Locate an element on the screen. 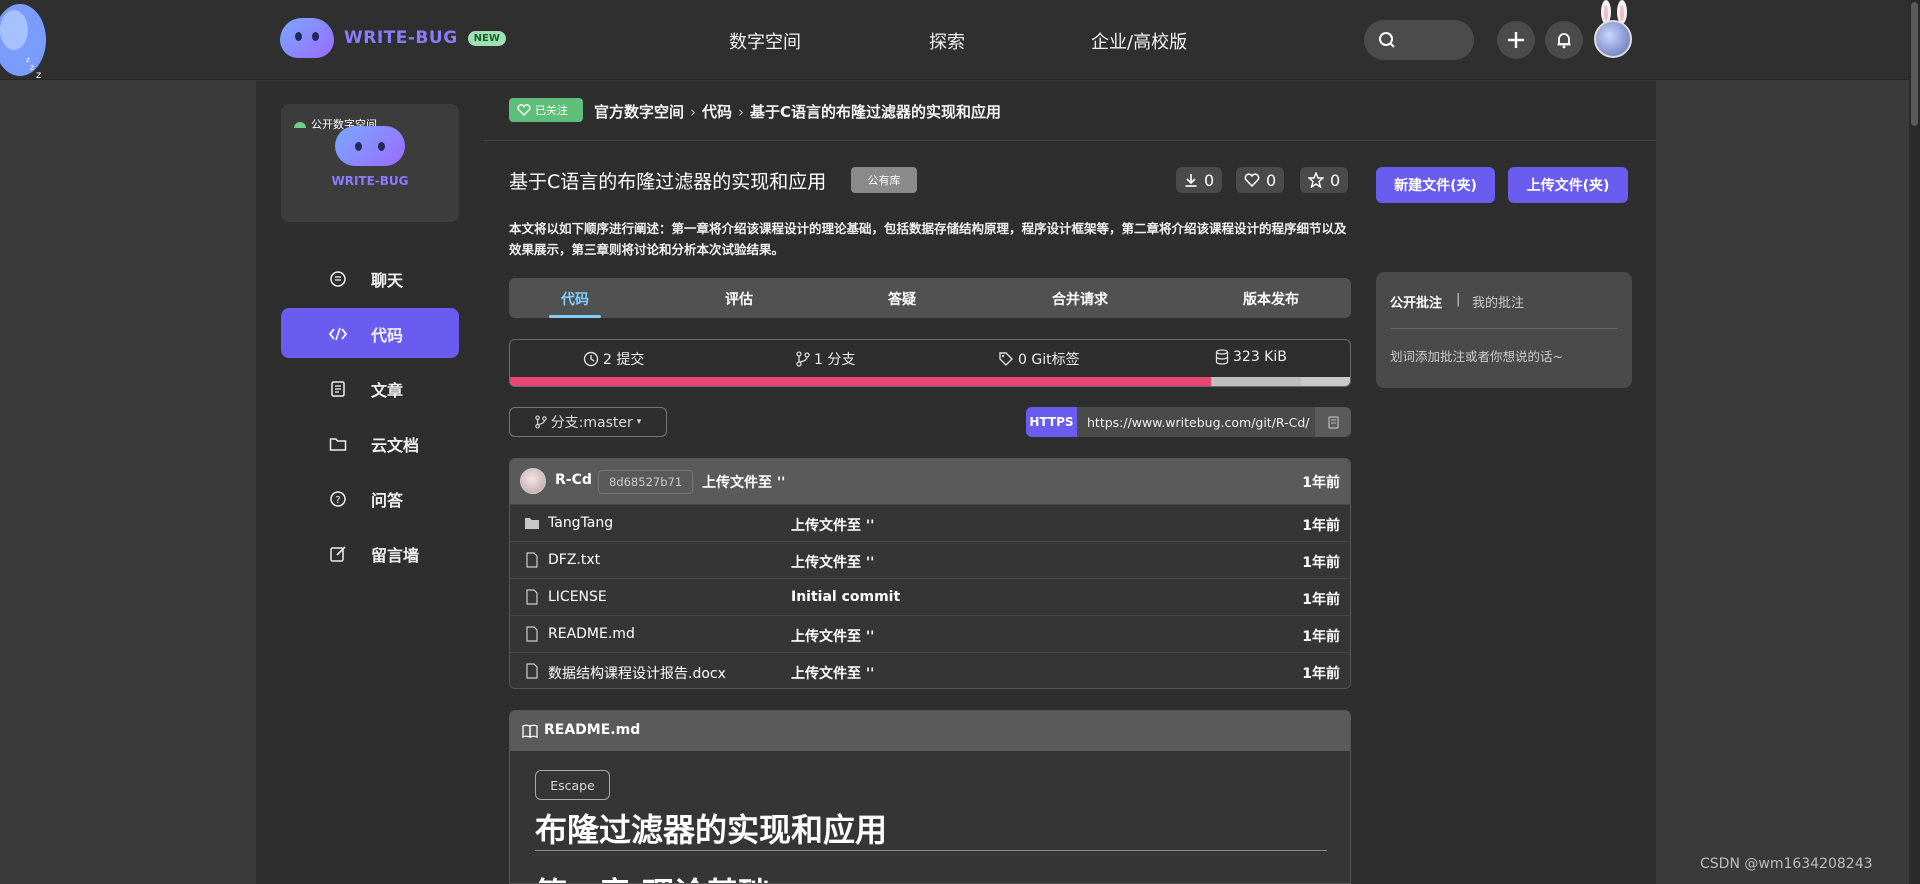 The width and height of the screenshot is (1920, 884). scrollbar-thumb is located at coordinates (1914, 64).